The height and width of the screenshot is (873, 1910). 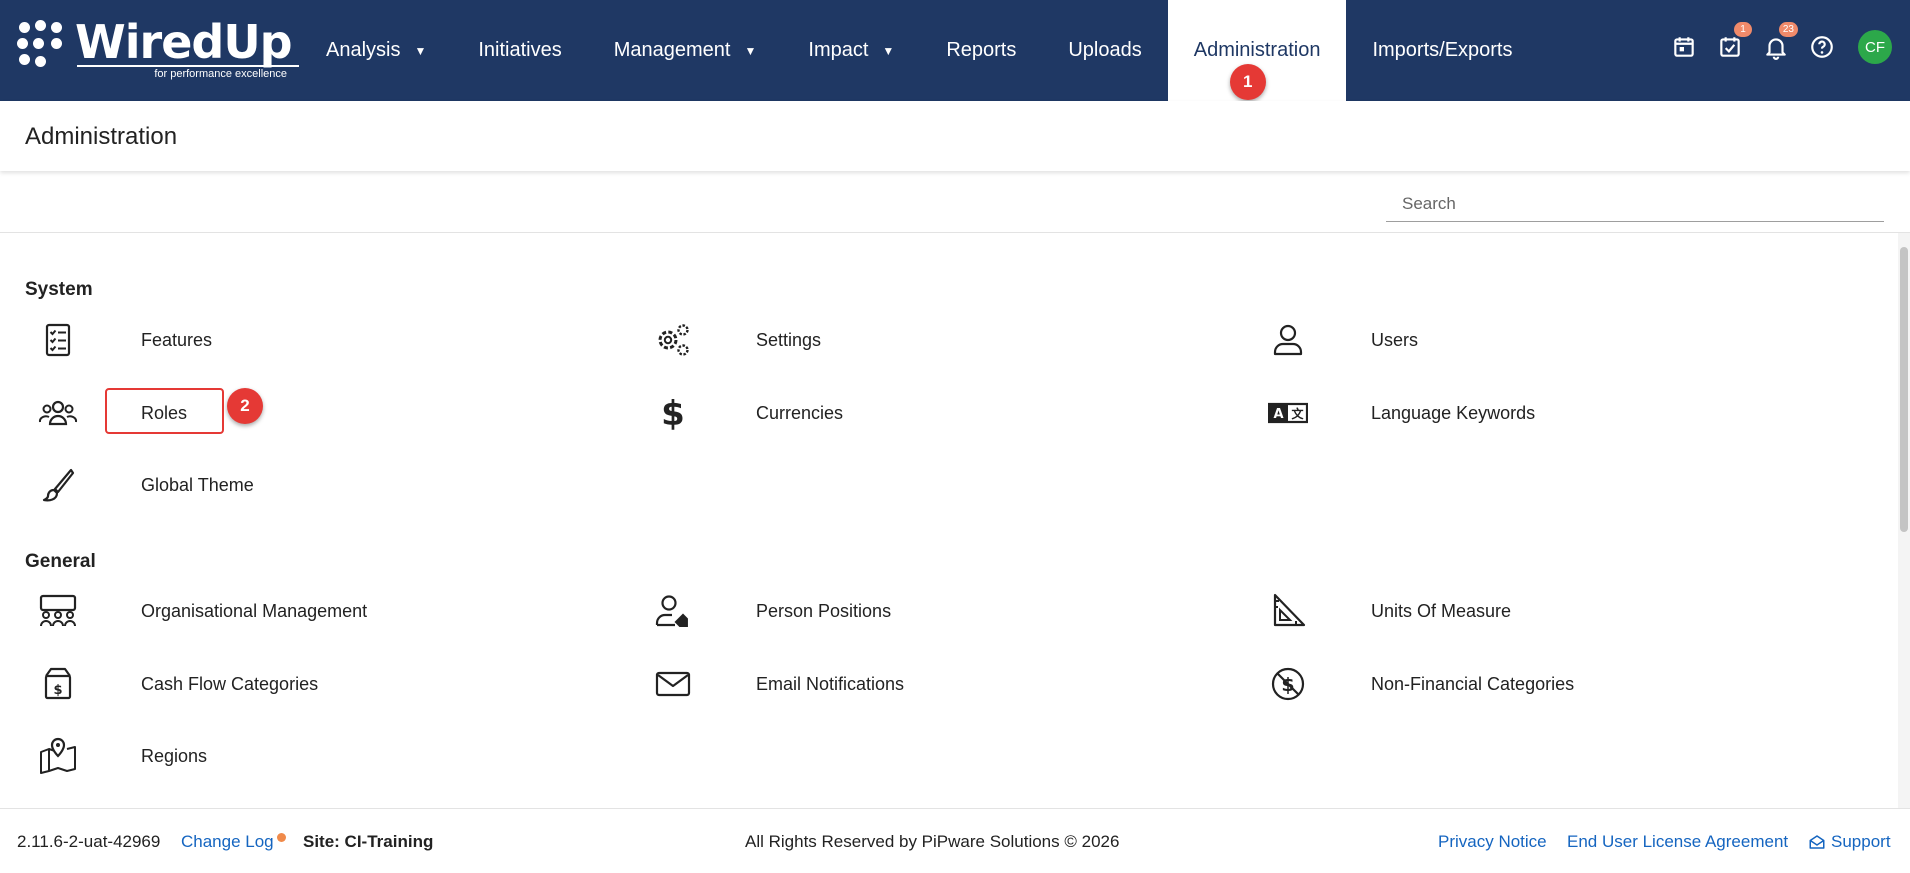 I want to click on admin-item-label: Units Of Measure, so click(x=1441, y=610).